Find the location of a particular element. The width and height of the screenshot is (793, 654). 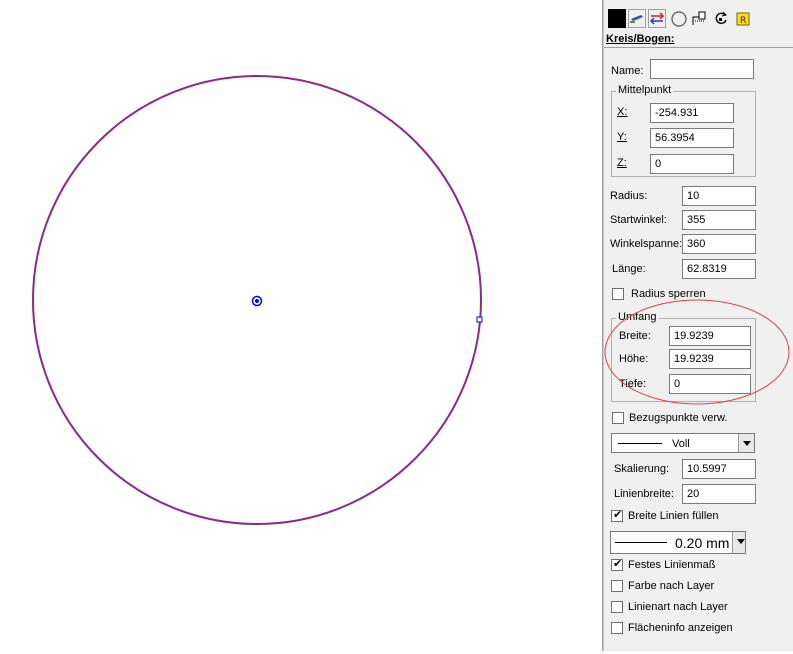

laenge-input: 62.8319 is located at coordinates (719, 269).